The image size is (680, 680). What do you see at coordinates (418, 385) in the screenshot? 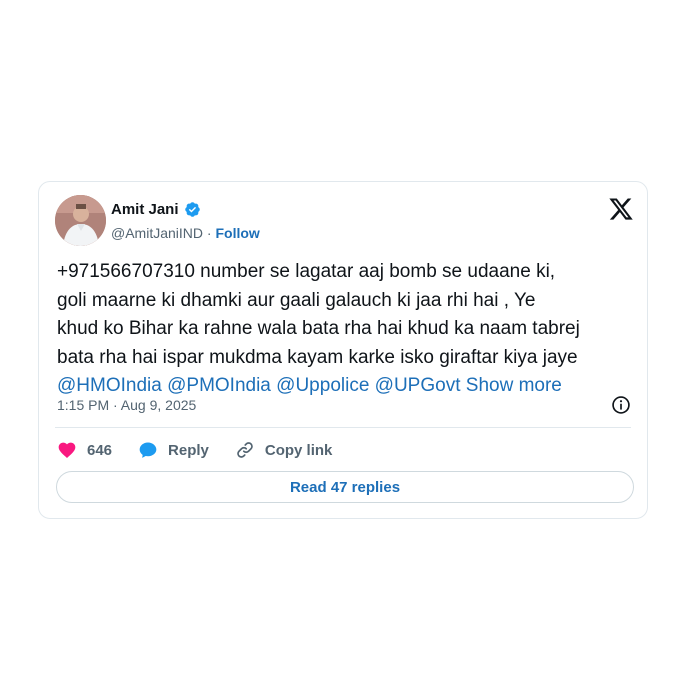
I see `mention-link: @UPGovt` at bounding box center [418, 385].